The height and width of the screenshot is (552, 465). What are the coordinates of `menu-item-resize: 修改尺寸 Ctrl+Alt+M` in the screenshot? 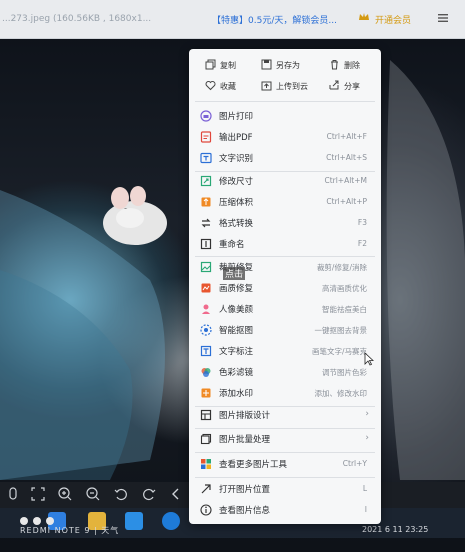 It's located at (285, 181).